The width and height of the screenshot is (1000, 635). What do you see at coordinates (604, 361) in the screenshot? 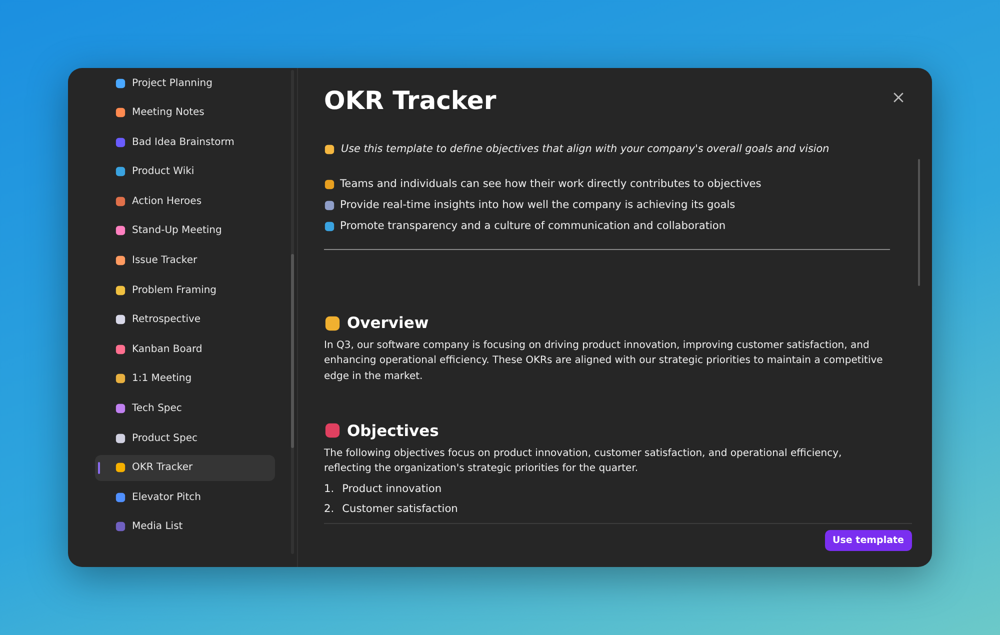
I see `section-paragraph: In Q3, our software company is focusing on driving product innovation, improving customer satisfaction, and enhancing operational efficiency. These OKRs are aligned with our strategic priorities to maintain a competitive edge in the market.` at bounding box center [604, 361].